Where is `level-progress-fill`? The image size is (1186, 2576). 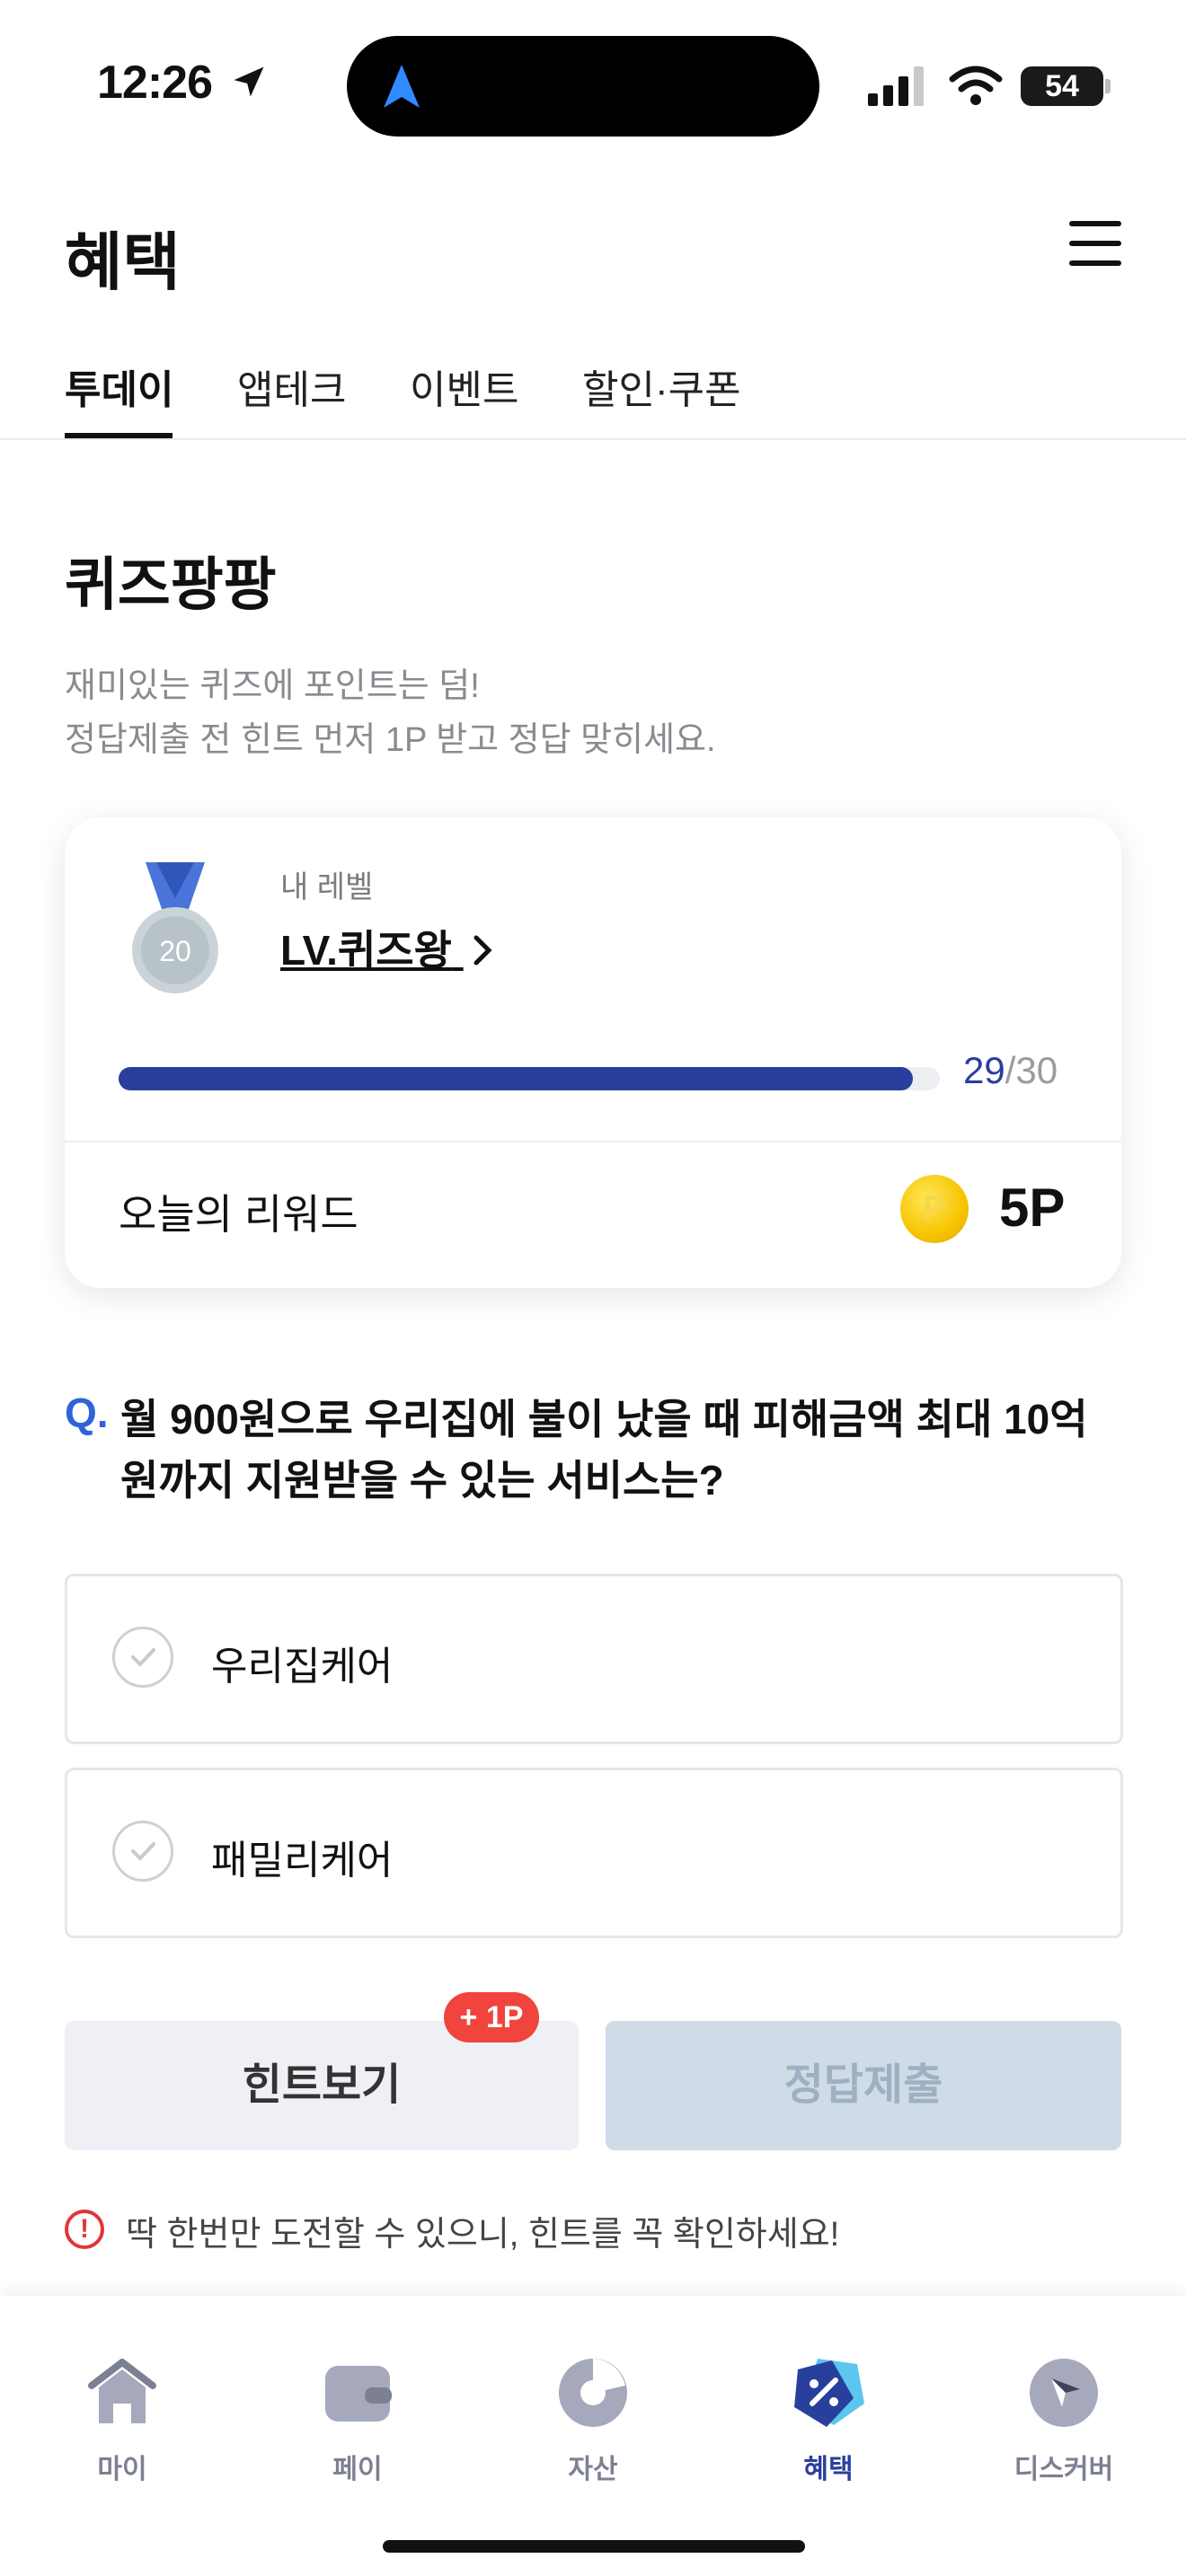 level-progress-fill is located at coordinates (516, 1078).